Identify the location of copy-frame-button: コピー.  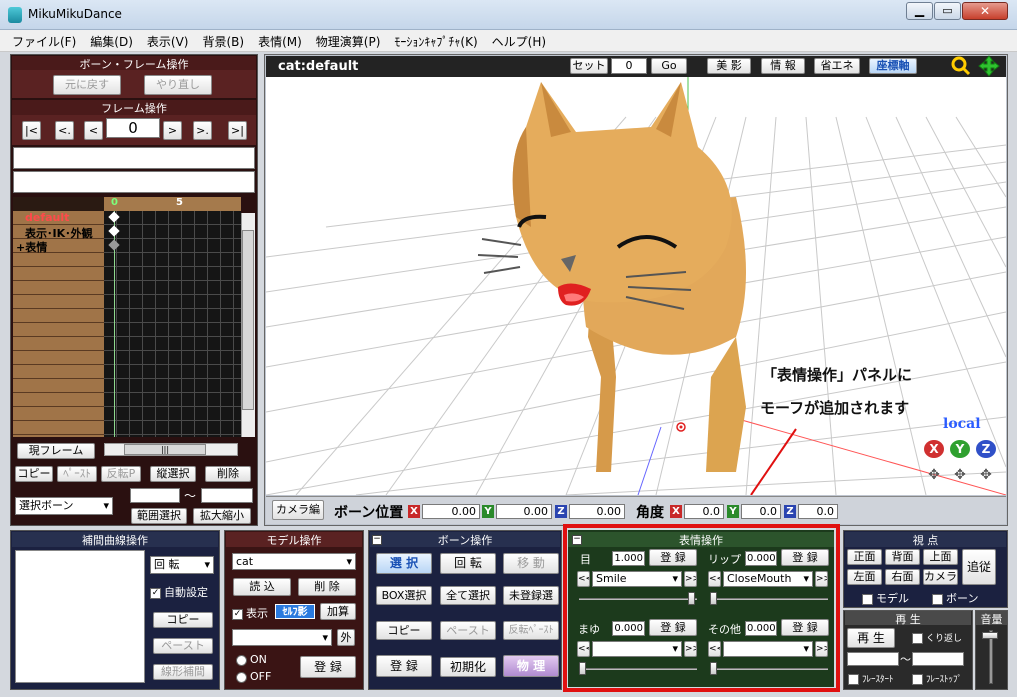
(34, 474).